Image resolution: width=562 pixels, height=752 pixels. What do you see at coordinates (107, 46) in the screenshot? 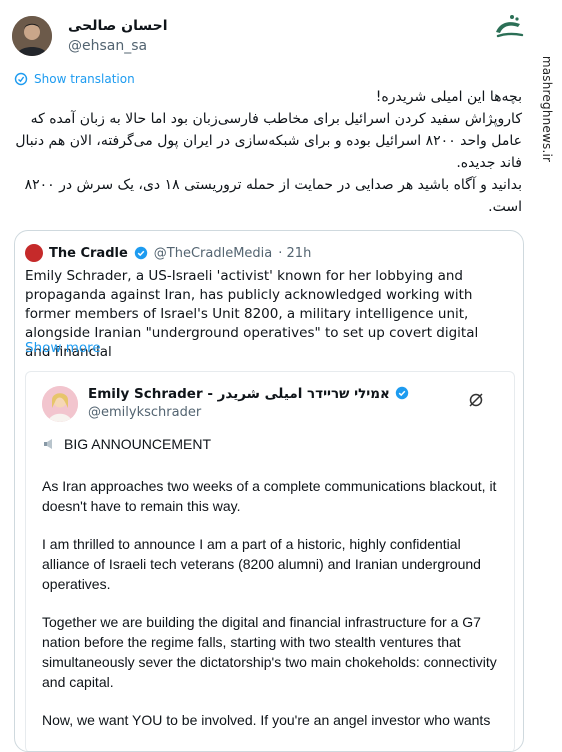
I see `author-handle: @ehsan_sa` at bounding box center [107, 46].